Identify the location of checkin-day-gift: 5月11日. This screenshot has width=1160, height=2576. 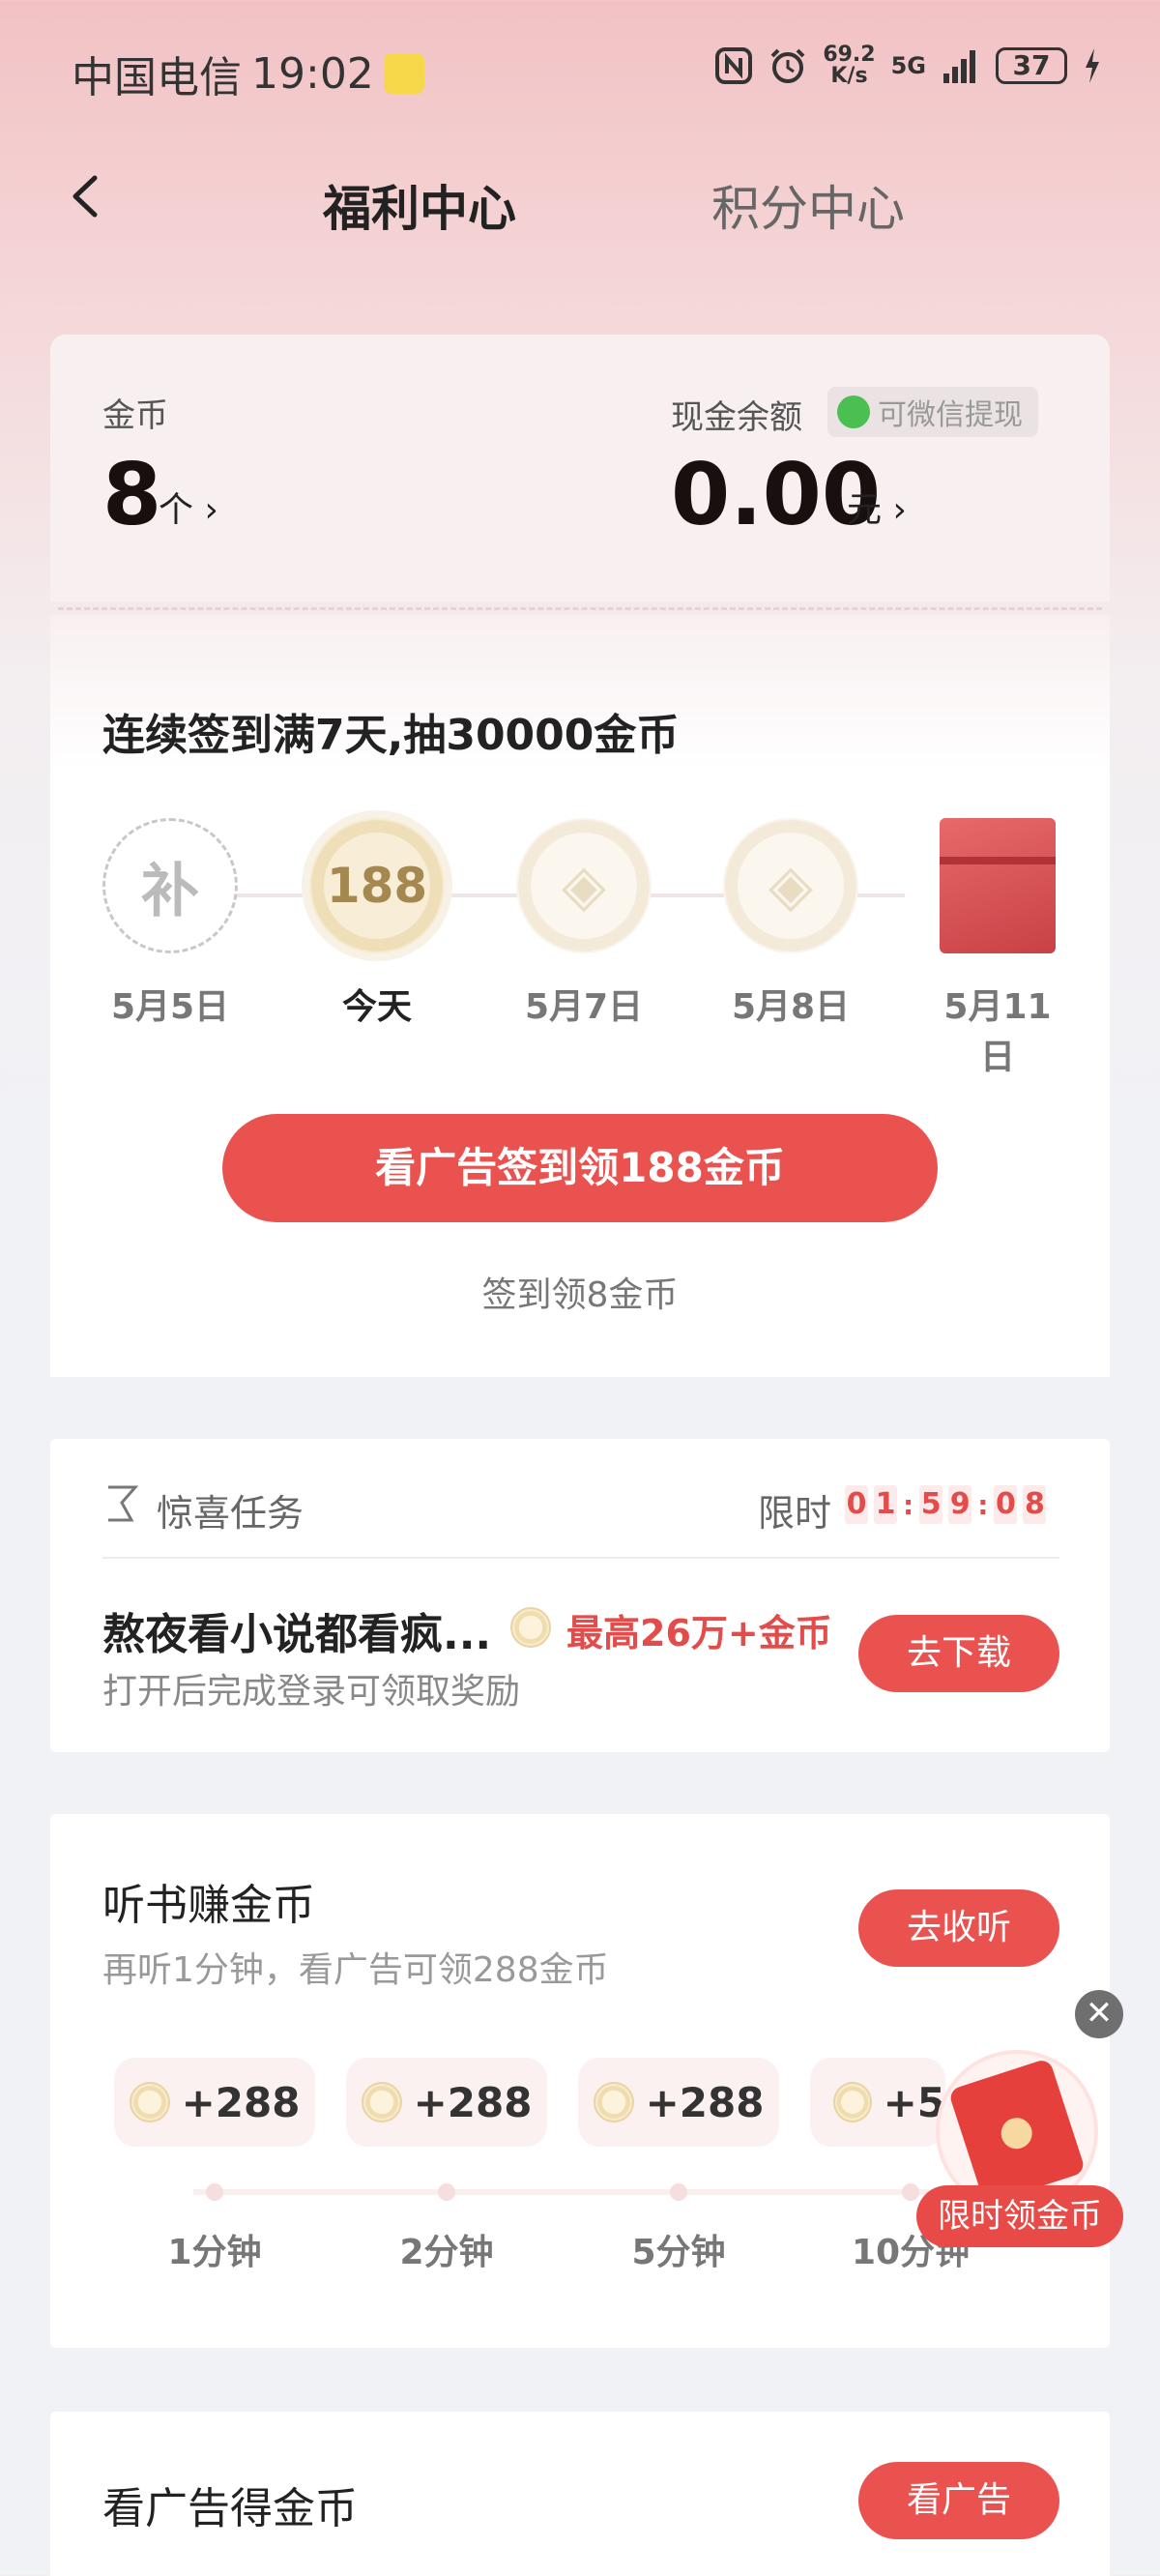
(997, 948).